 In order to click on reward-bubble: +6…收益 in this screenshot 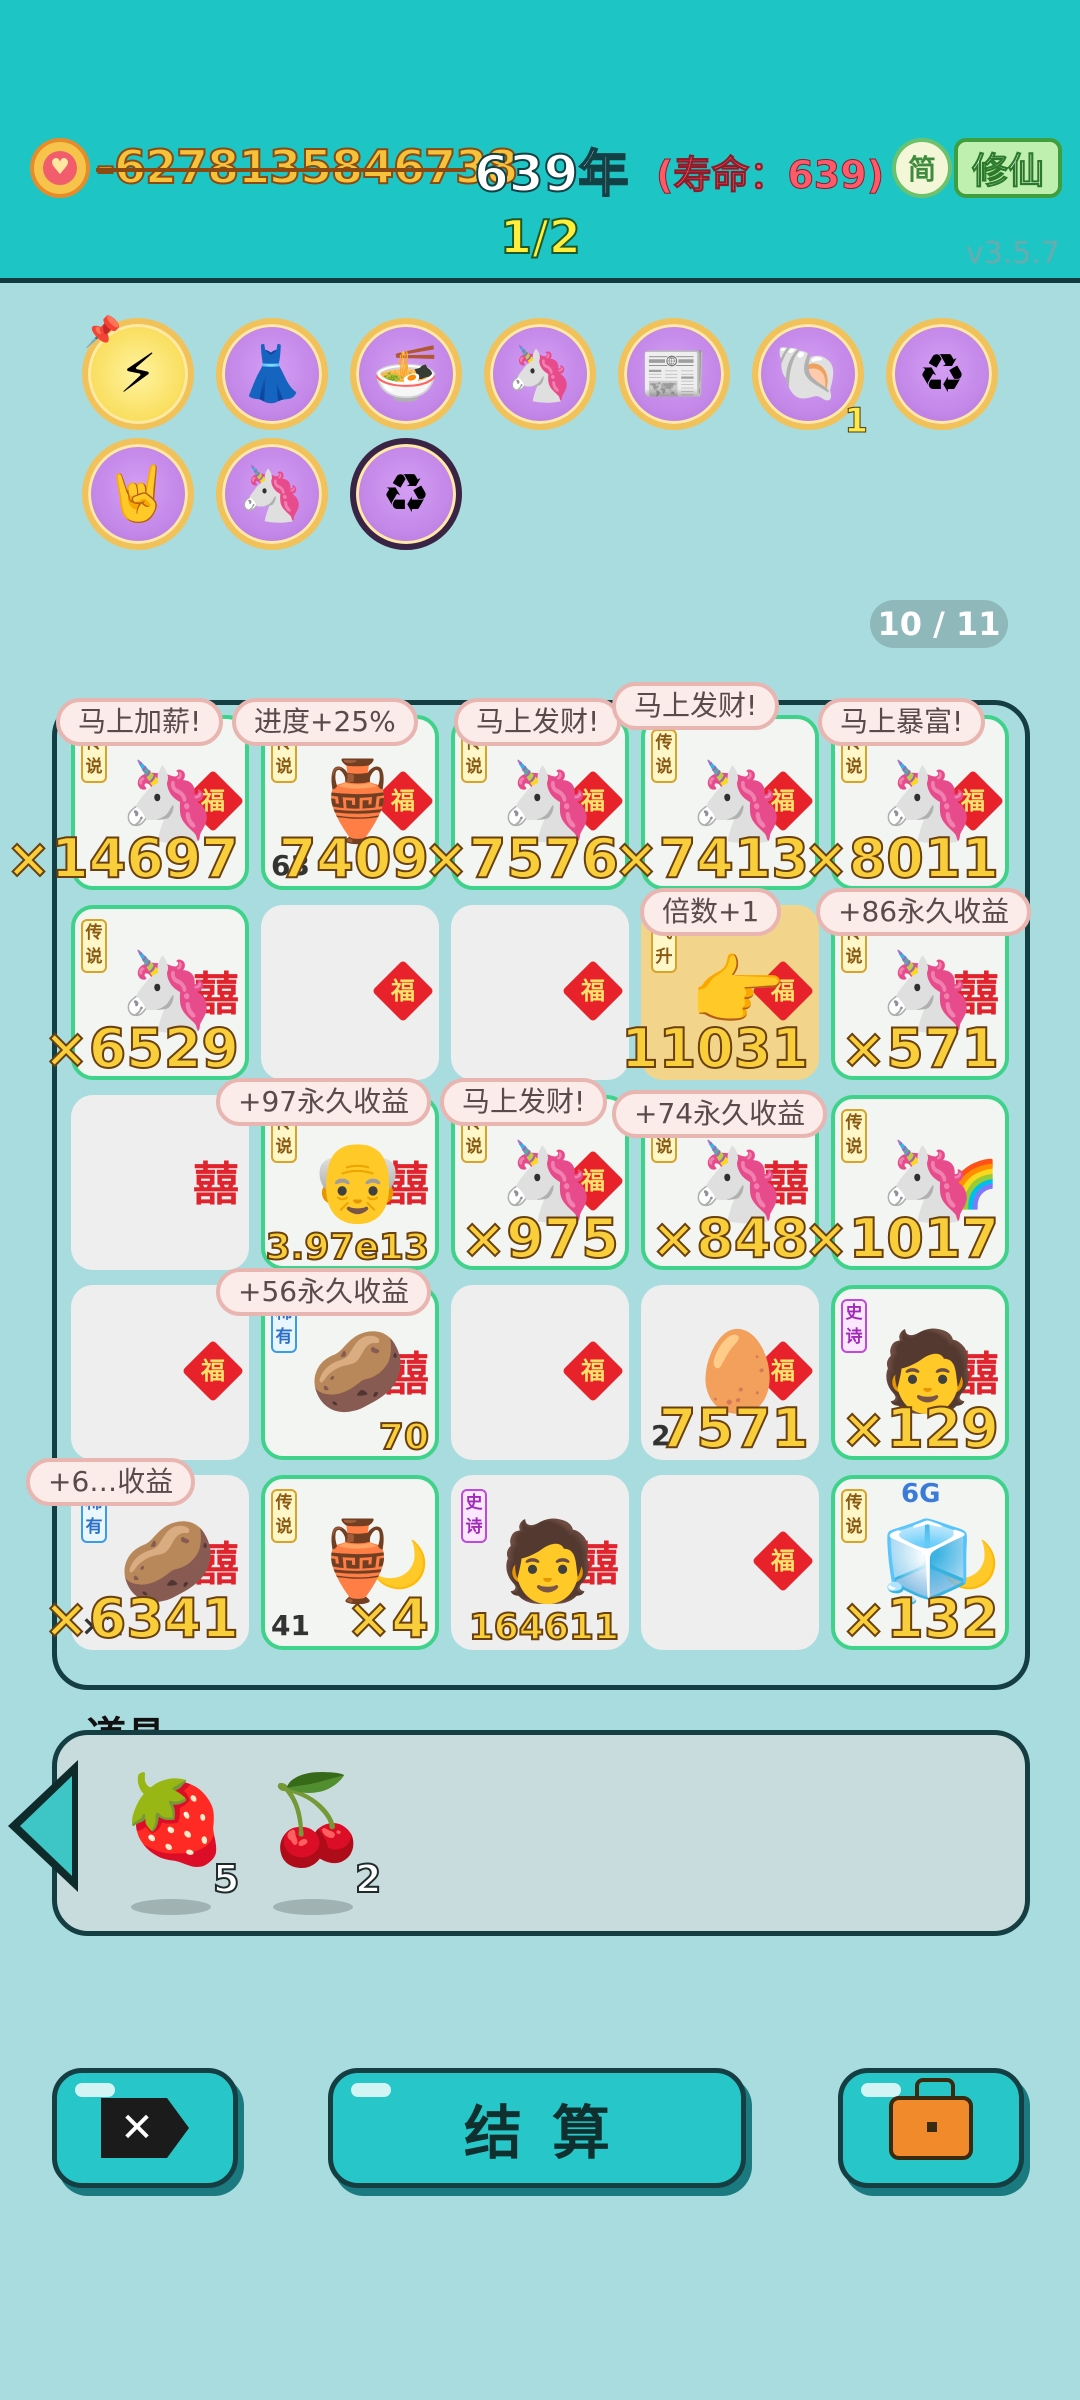, I will do `click(111, 1482)`.